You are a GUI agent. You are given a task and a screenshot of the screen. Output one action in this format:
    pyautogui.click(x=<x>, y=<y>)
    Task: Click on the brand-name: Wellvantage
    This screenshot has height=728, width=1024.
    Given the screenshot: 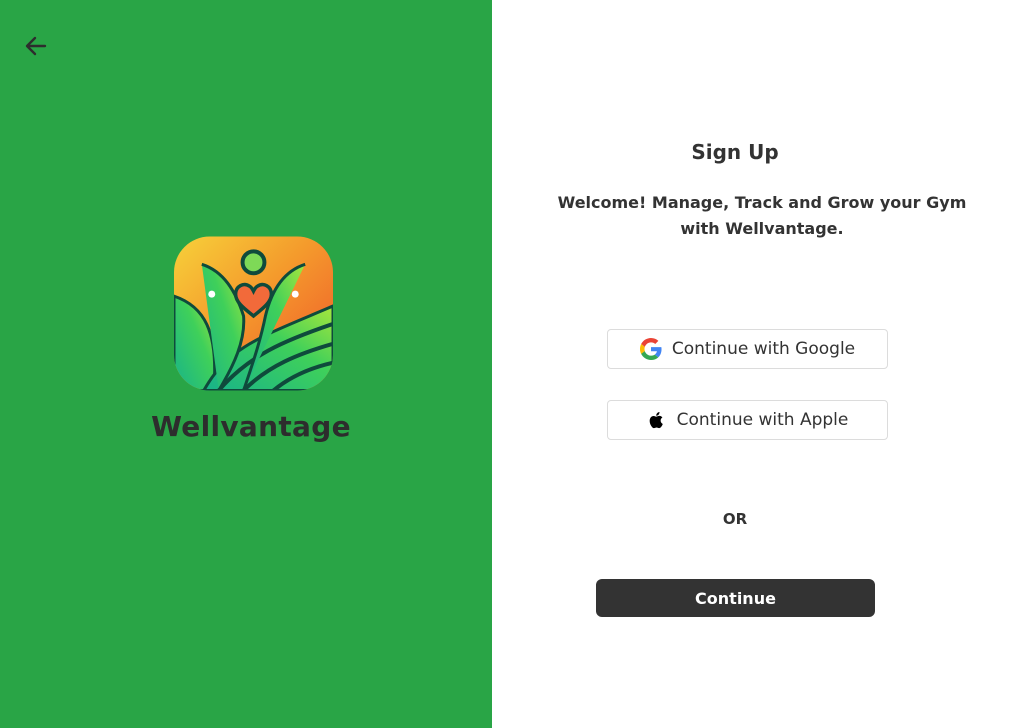 What is the action you would take?
    pyautogui.click(x=251, y=426)
    